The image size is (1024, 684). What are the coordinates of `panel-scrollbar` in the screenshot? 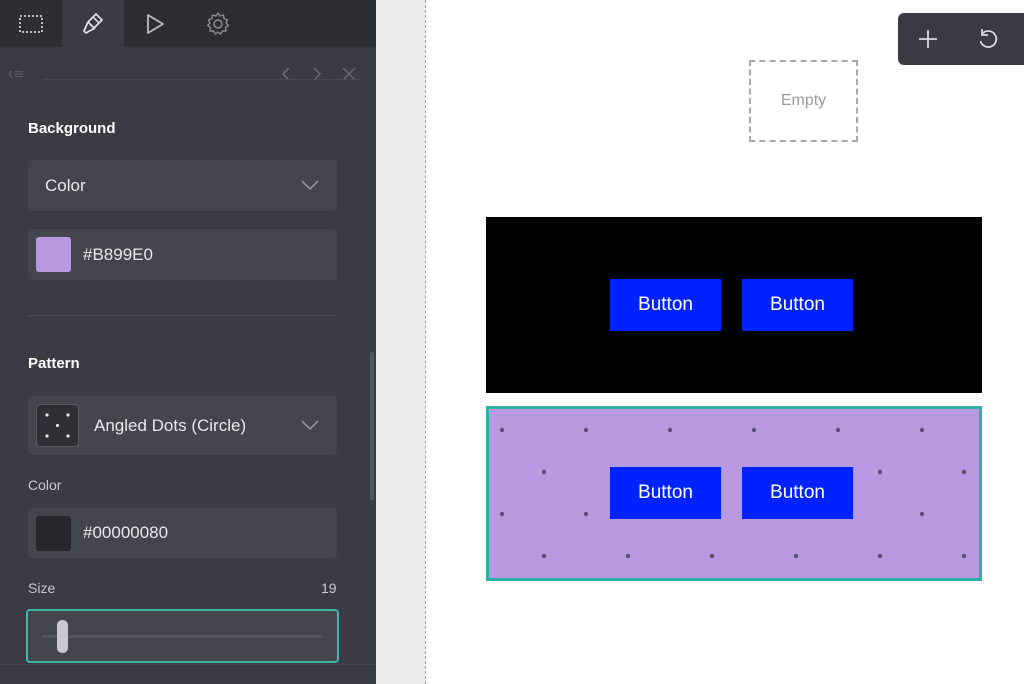 It's located at (372, 426).